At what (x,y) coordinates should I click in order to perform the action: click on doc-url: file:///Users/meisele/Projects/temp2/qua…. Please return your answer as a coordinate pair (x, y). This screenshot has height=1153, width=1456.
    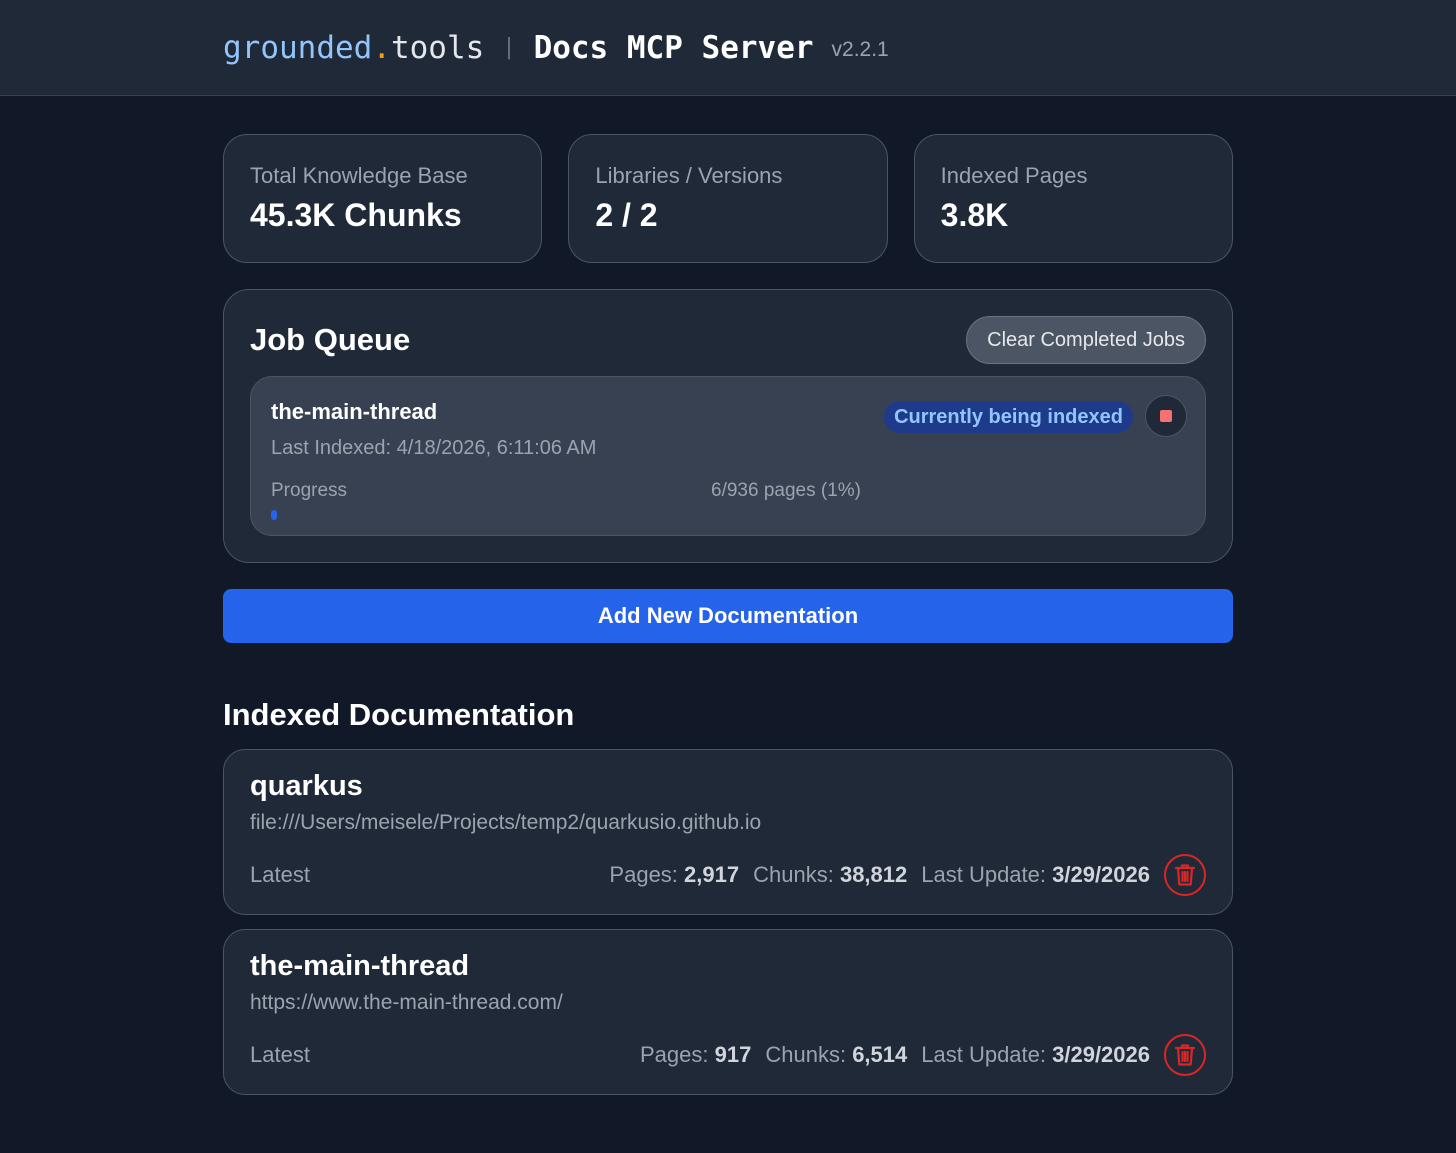
    Looking at the image, I should click on (506, 822).